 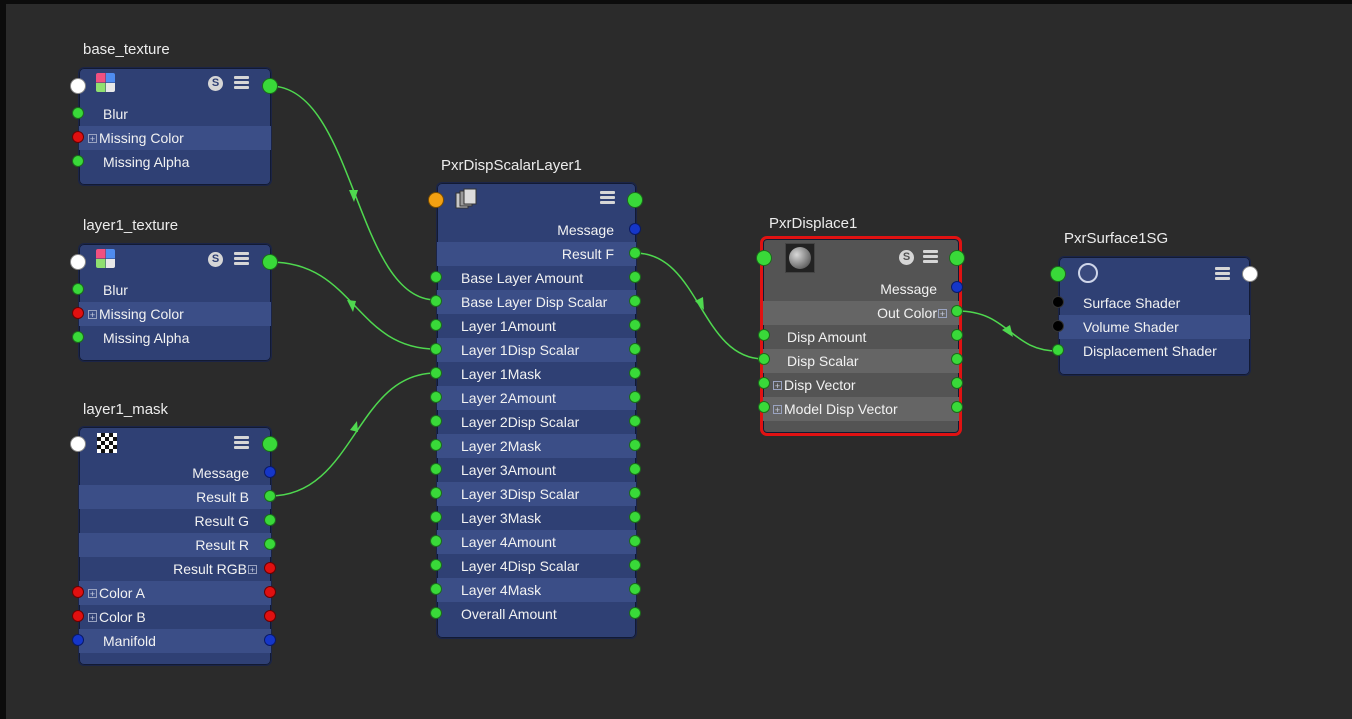 What do you see at coordinates (861, 313) in the screenshot?
I see `attr-row: Out Color +` at bounding box center [861, 313].